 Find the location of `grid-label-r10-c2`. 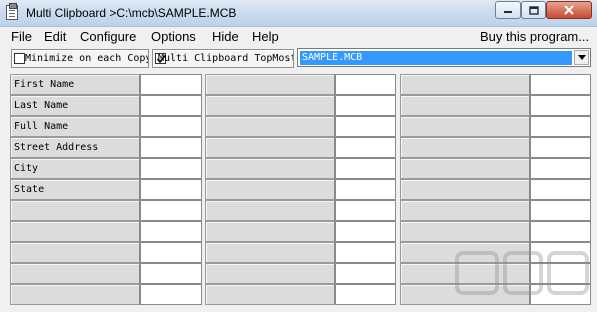

grid-label-r10-c2 is located at coordinates (270, 273).